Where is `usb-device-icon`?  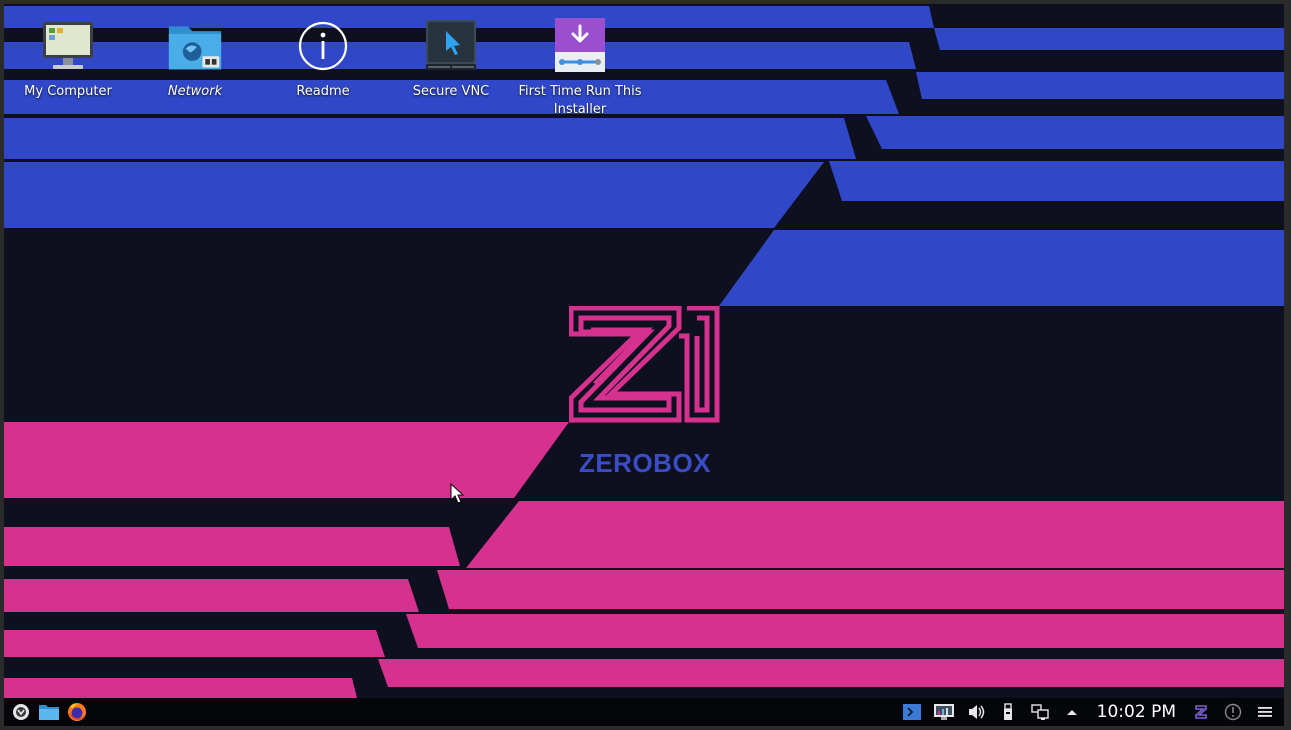 usb-device-icon is located at coordinates (1008, 712).